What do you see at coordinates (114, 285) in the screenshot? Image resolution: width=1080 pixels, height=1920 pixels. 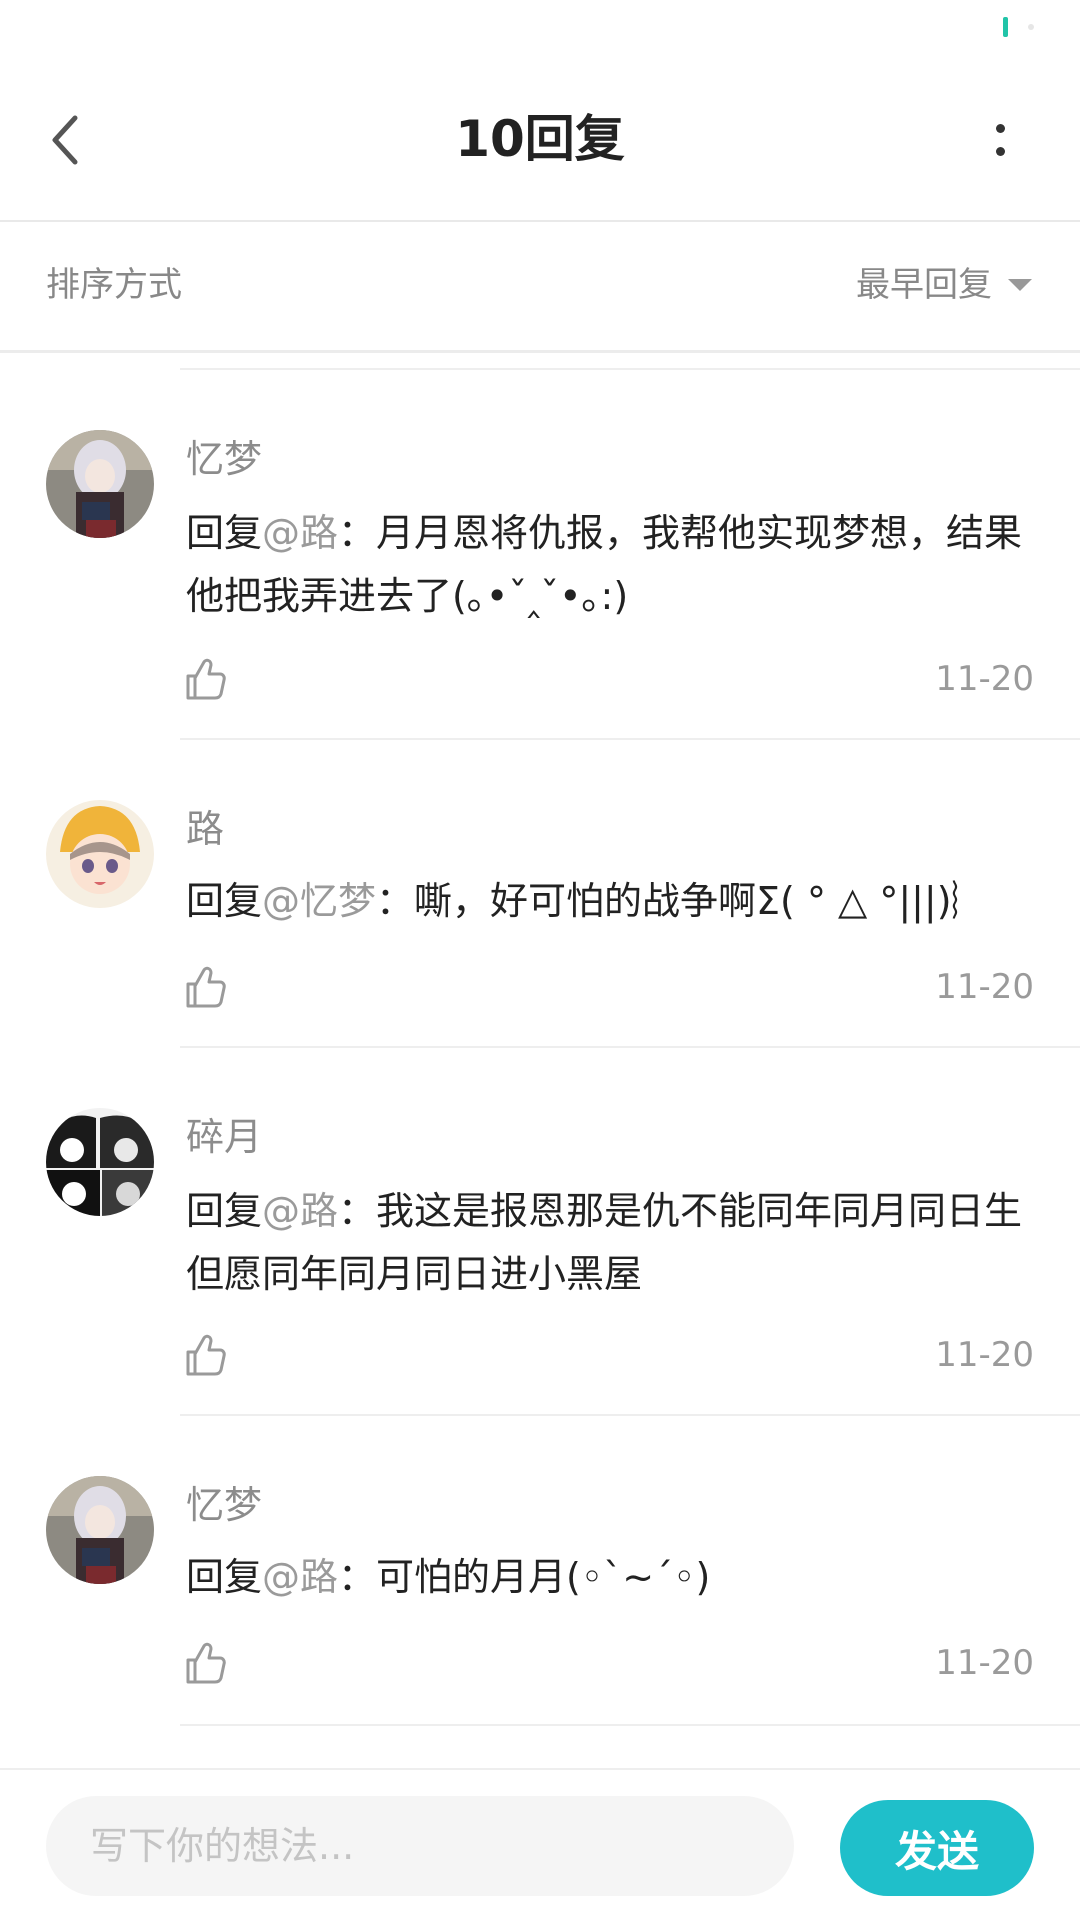 I see `sort-label: 排序方式` at bounding box center [114, 285].